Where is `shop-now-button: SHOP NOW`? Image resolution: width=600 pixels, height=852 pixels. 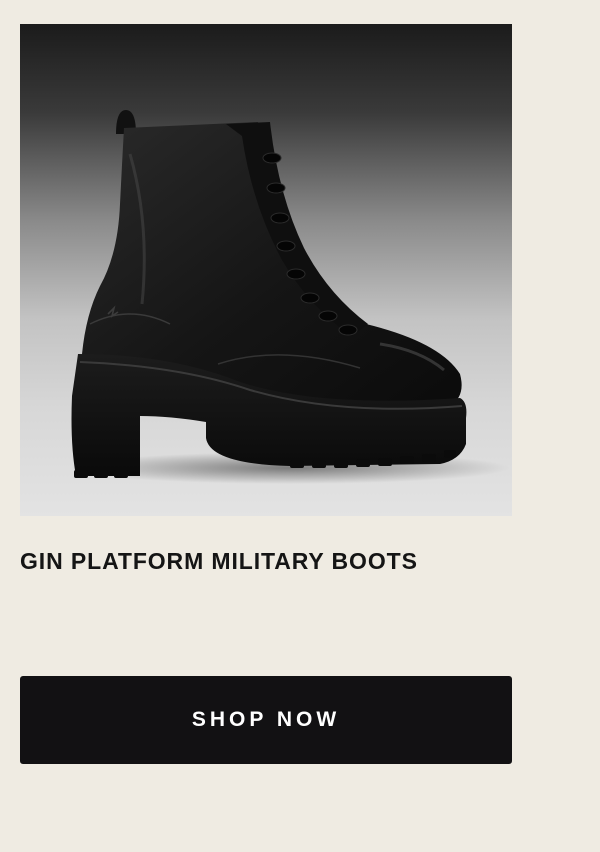
shop-now-button: SHOP NOW is located at coordinates (266, 720).